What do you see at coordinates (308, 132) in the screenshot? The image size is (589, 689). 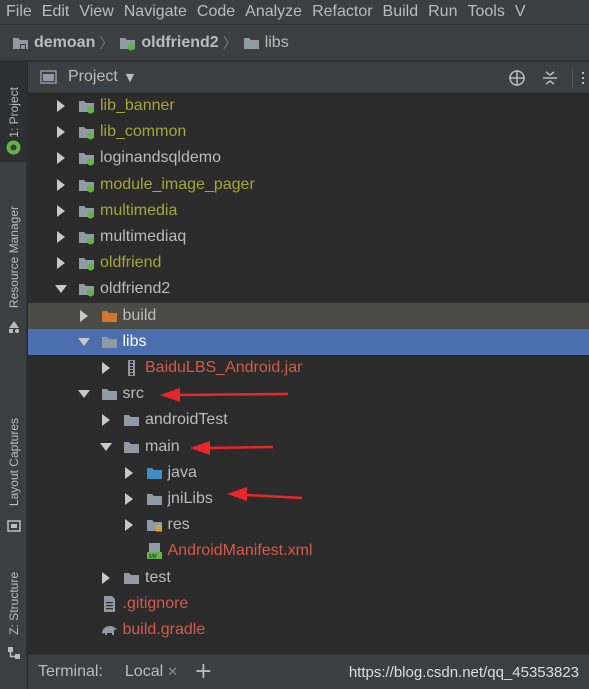 I see `tree-row: lib_common` at bounding box center [308, 132].